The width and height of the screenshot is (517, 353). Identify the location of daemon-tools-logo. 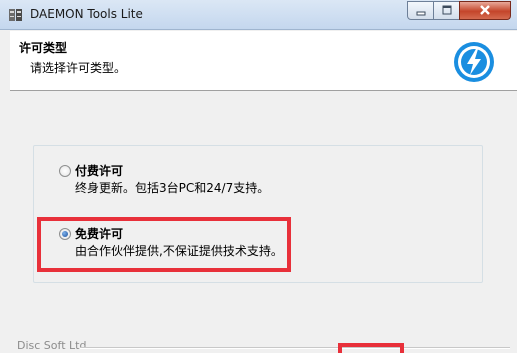
(474, 62).